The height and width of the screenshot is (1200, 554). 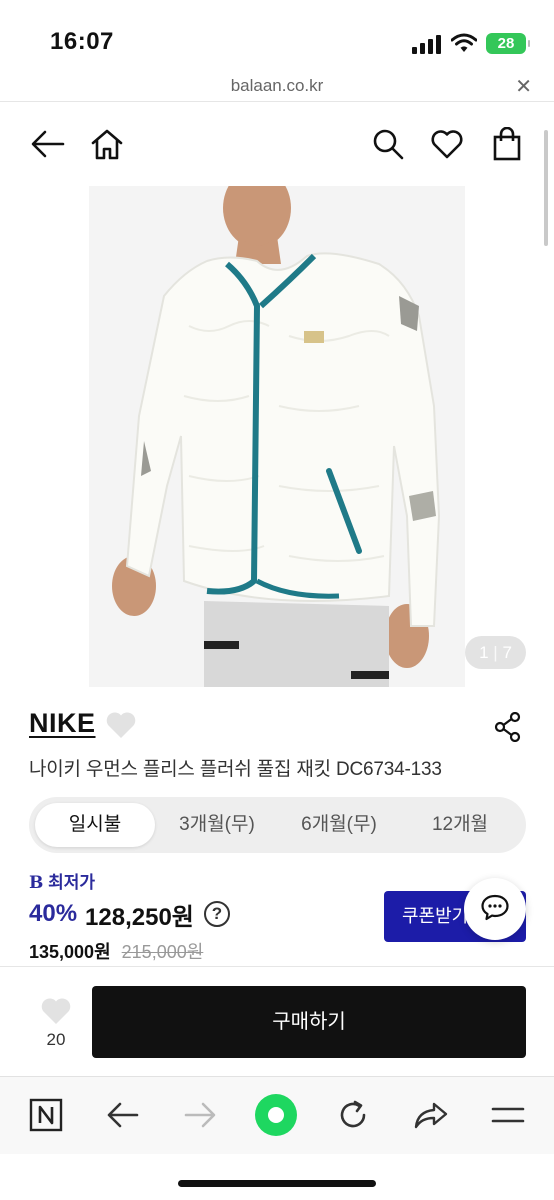 I want to click on wishlist-heart-icon, so click(x=56, y=1013).